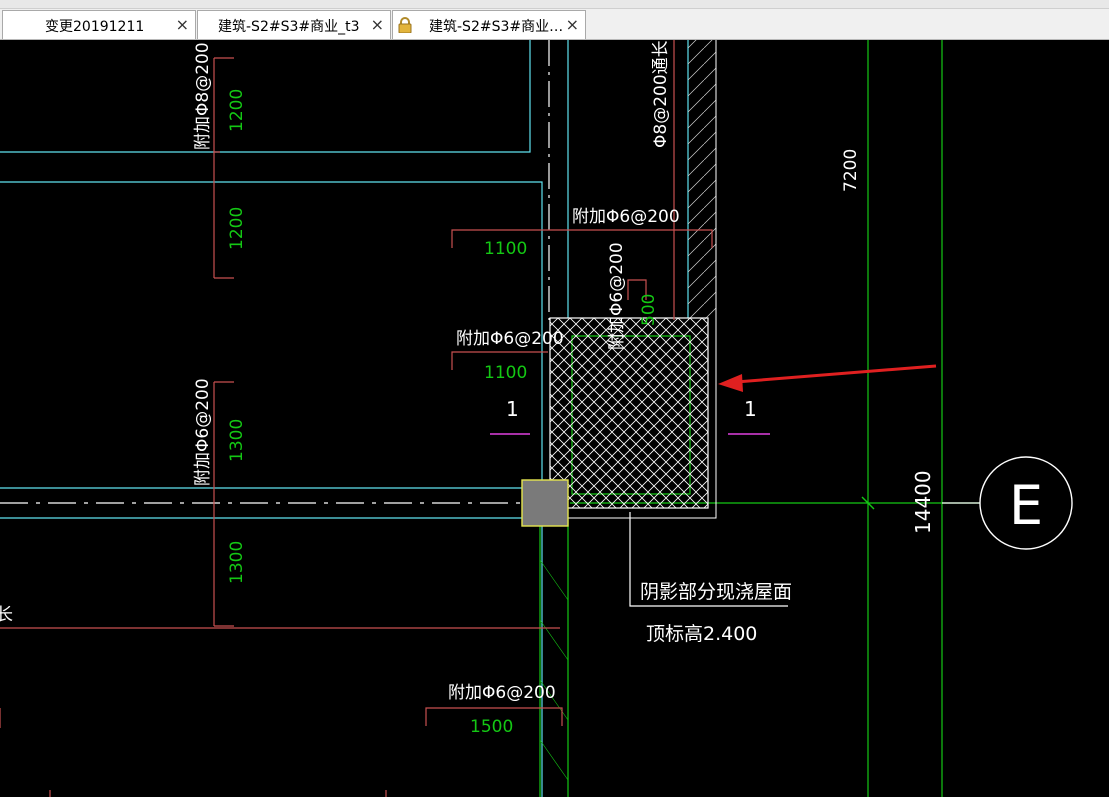 This screenshot has width=1109, height=797. I want to click on cast-slab-hatch, so click(629, 413).